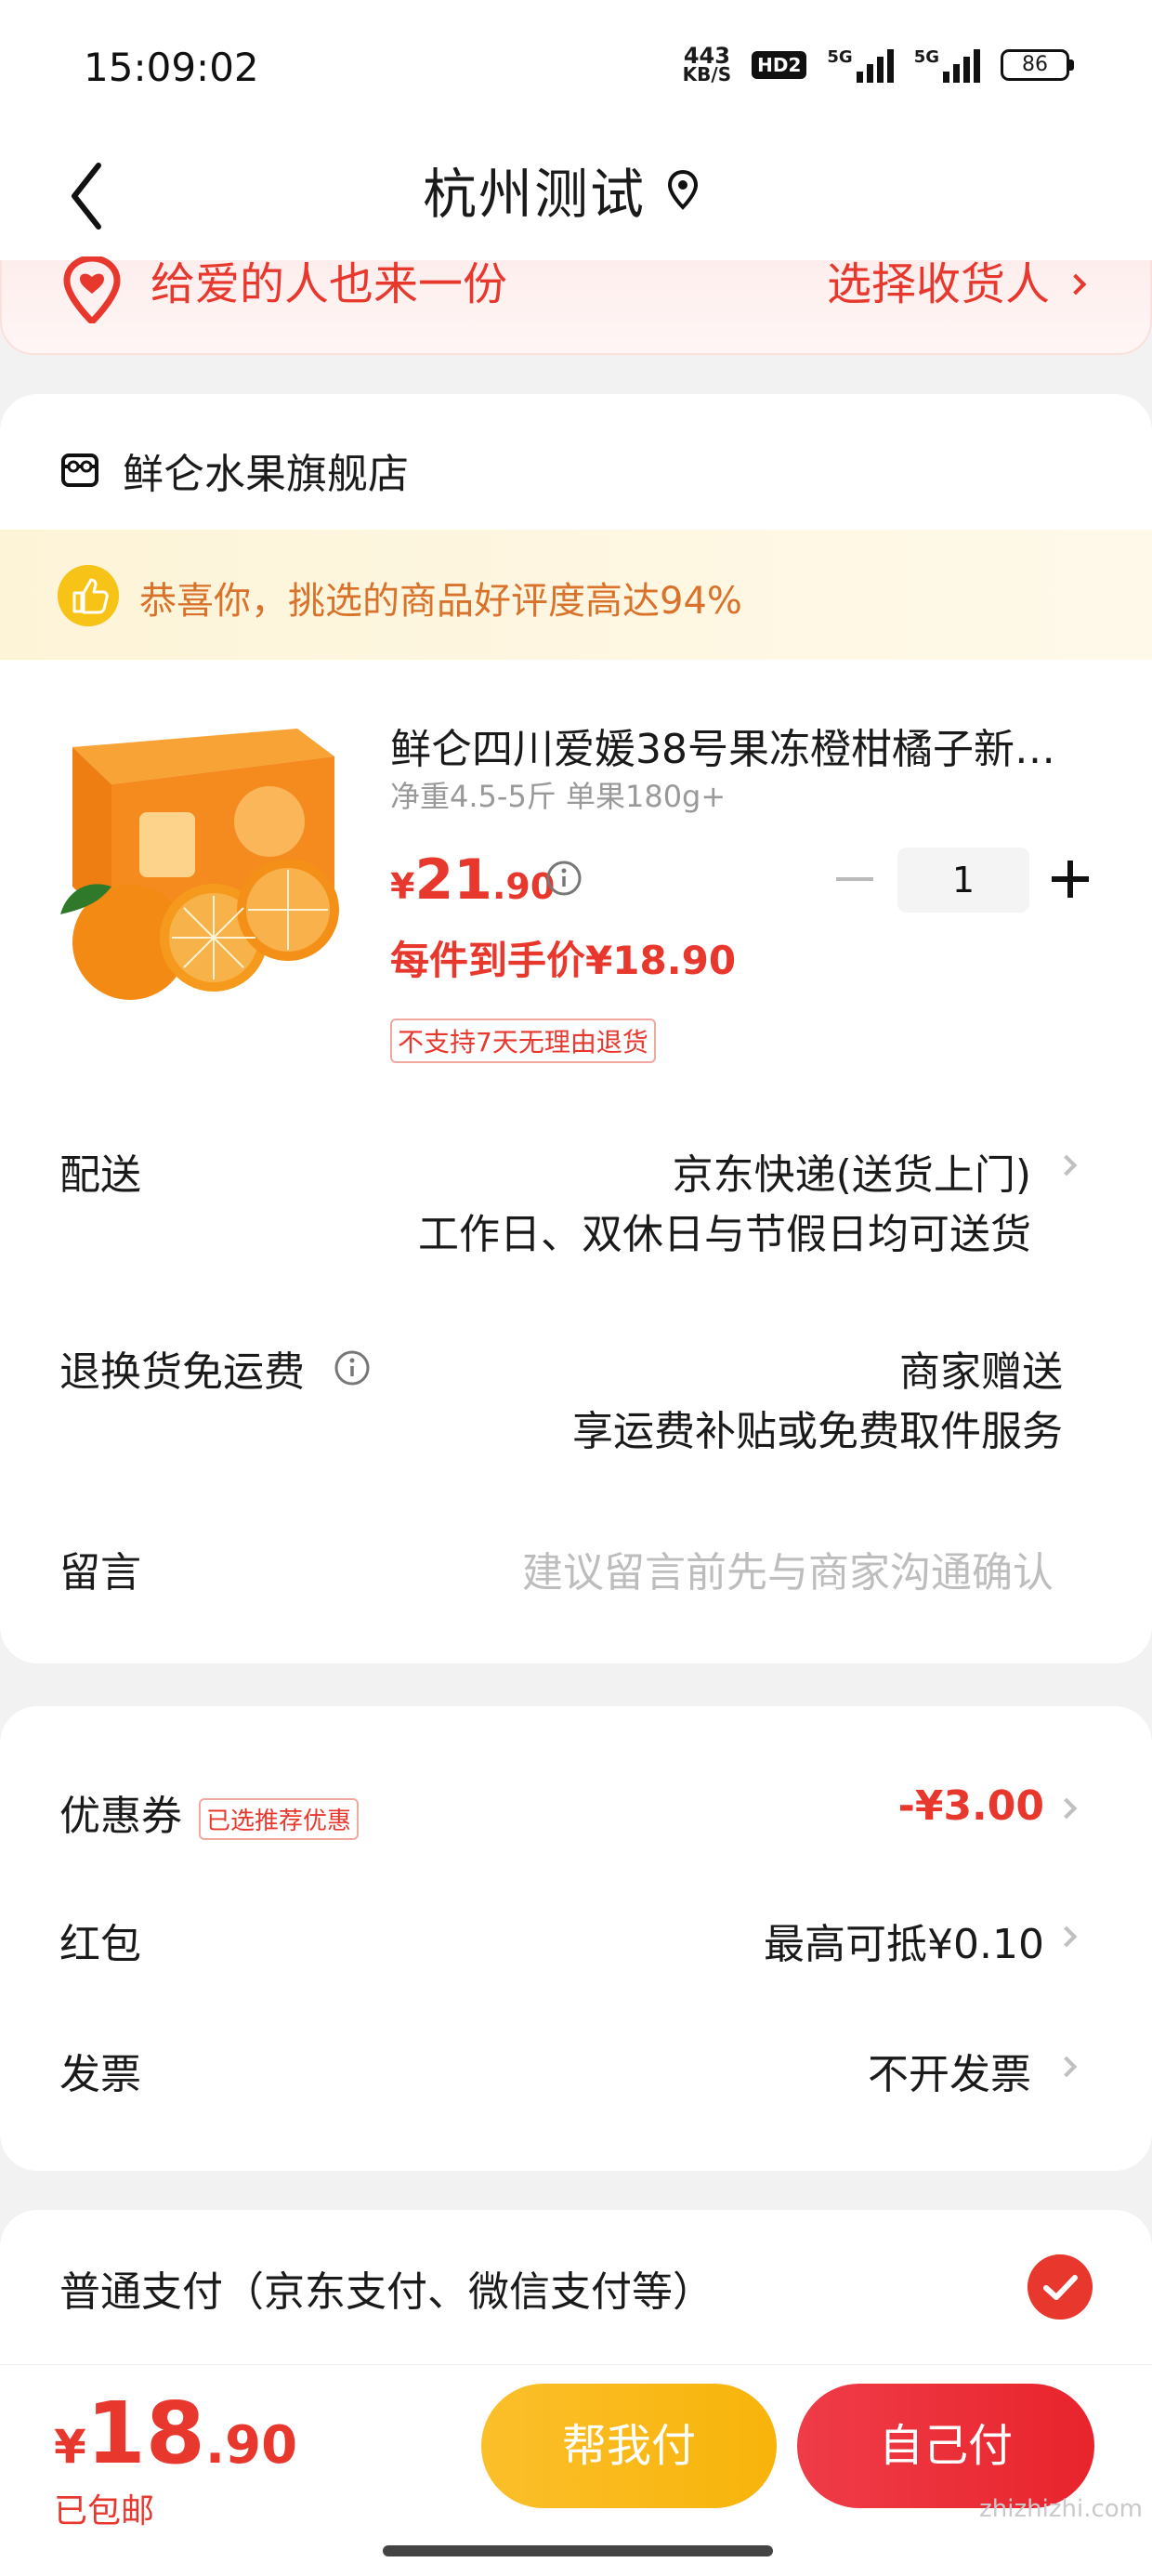  I want to click on location-pin-icon, so click(683, 189).